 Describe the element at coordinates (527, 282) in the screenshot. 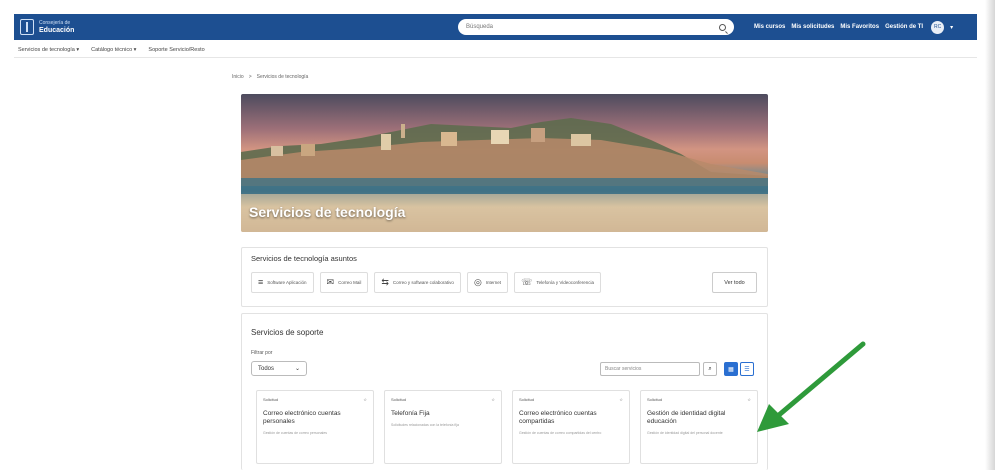

I see `phone-icon: ☏` at that location.